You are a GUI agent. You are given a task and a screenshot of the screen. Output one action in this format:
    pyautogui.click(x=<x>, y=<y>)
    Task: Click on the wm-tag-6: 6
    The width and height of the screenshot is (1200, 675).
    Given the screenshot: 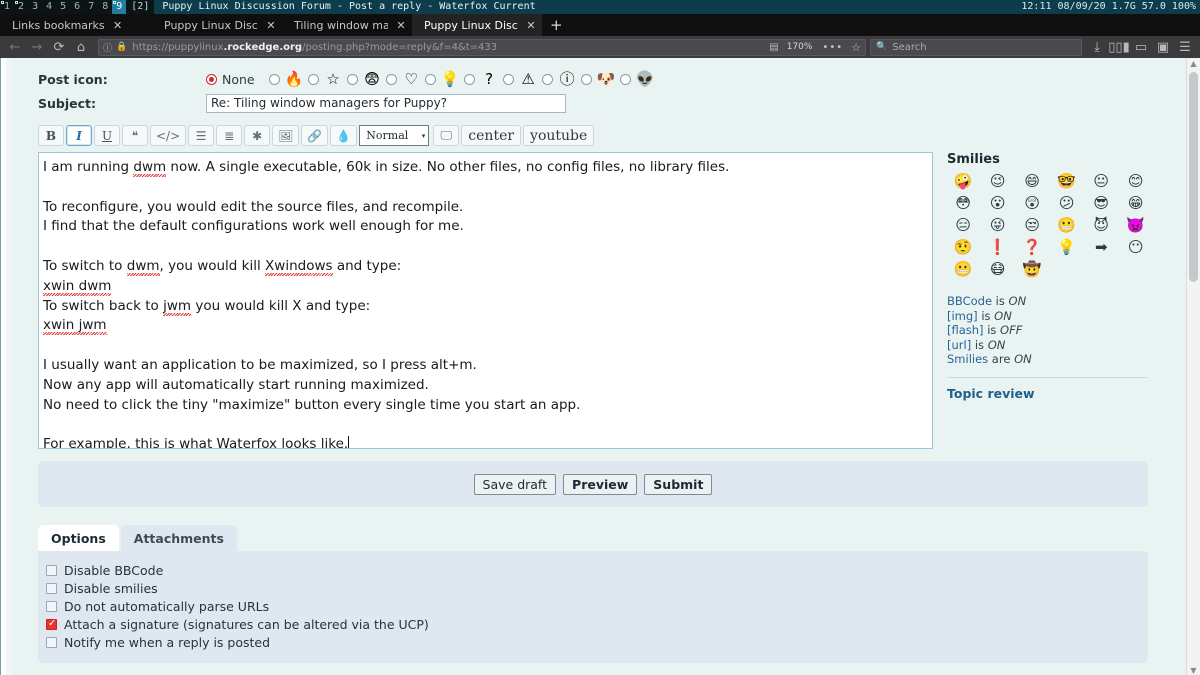 What is the action you would take?
    pyautogui.click(x=77, y=7)
    